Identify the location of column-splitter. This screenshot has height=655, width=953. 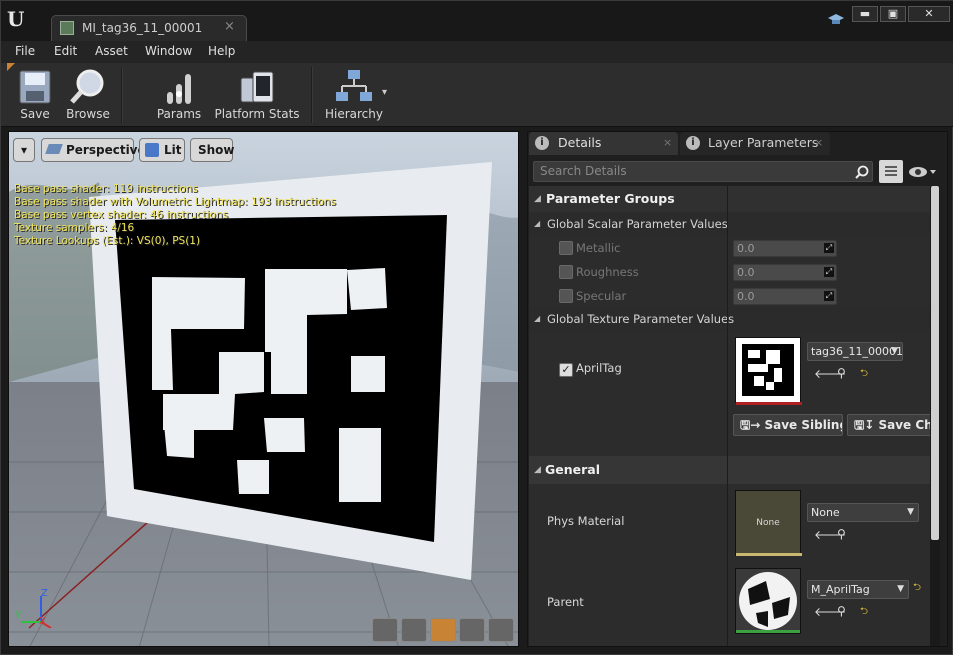
(727, 416).